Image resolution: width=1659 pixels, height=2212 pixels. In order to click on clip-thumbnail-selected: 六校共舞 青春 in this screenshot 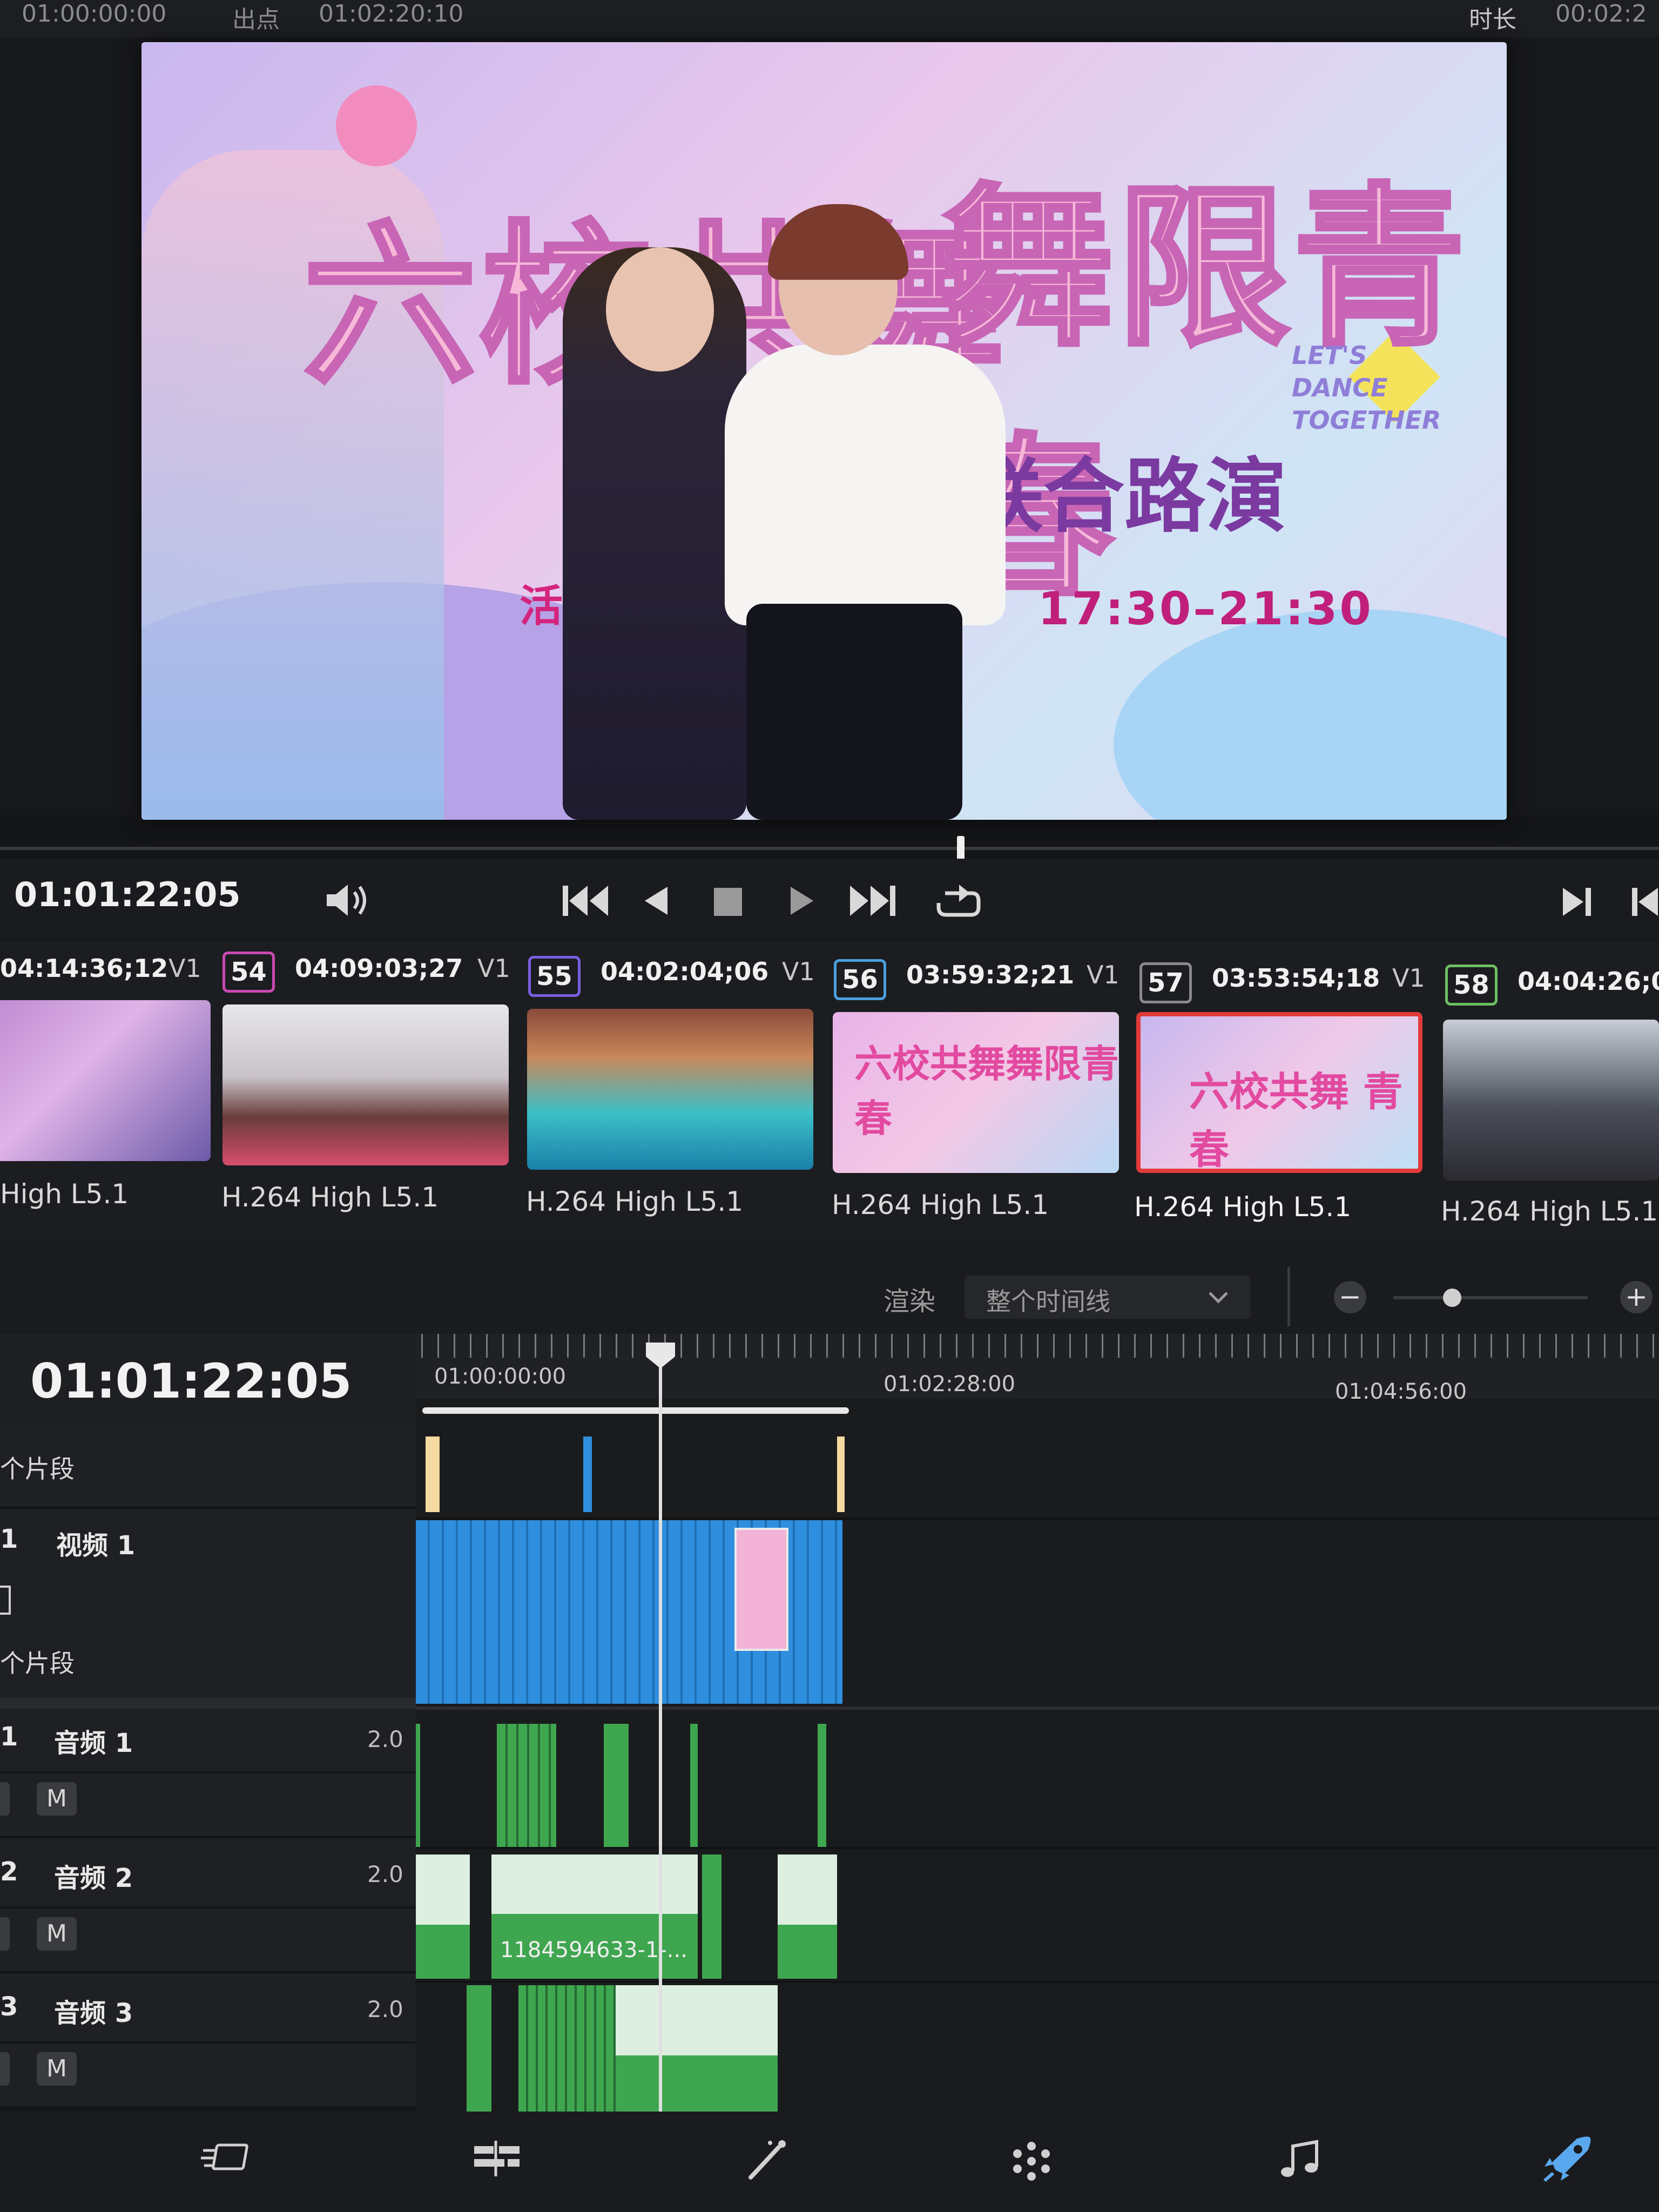, I will do `click(1279, 1092)`.